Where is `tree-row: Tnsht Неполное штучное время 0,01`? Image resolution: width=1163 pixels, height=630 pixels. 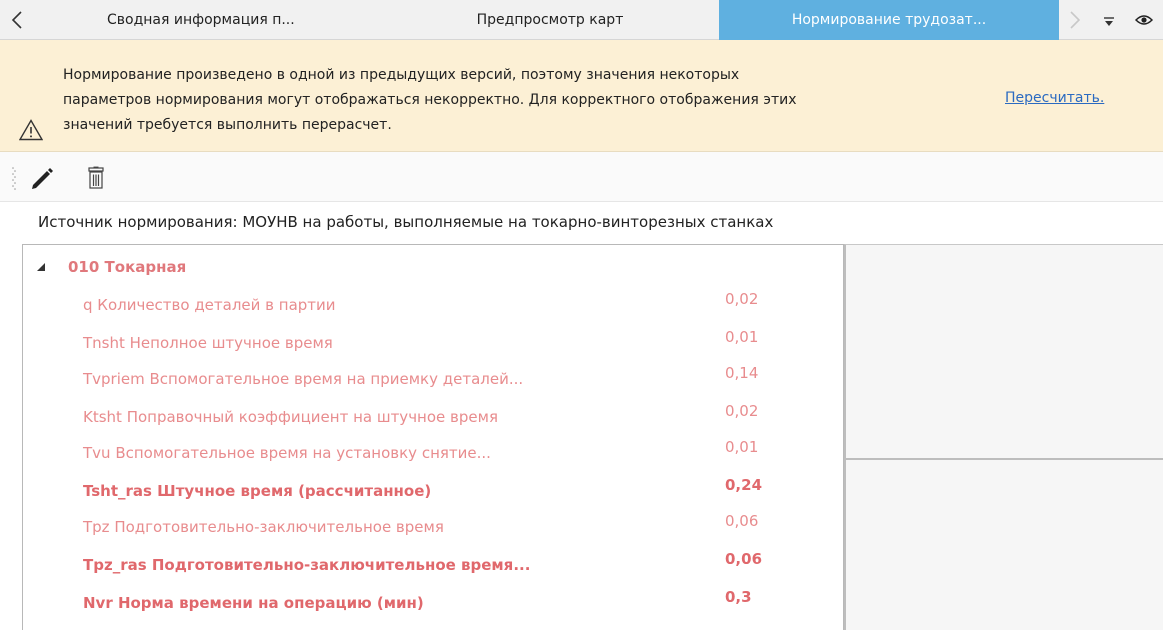 tree-row: Tnsht Неполное штучное время 0,01 is located at coordinates (433, 342).